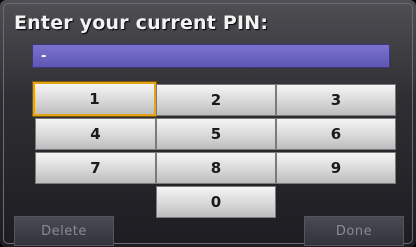 The height and width of the screenshot is (247, 416). What do you see at coordinates (216, 202) in the screenshot?
I see `key-0: 0` at bounding box center [216, 202].